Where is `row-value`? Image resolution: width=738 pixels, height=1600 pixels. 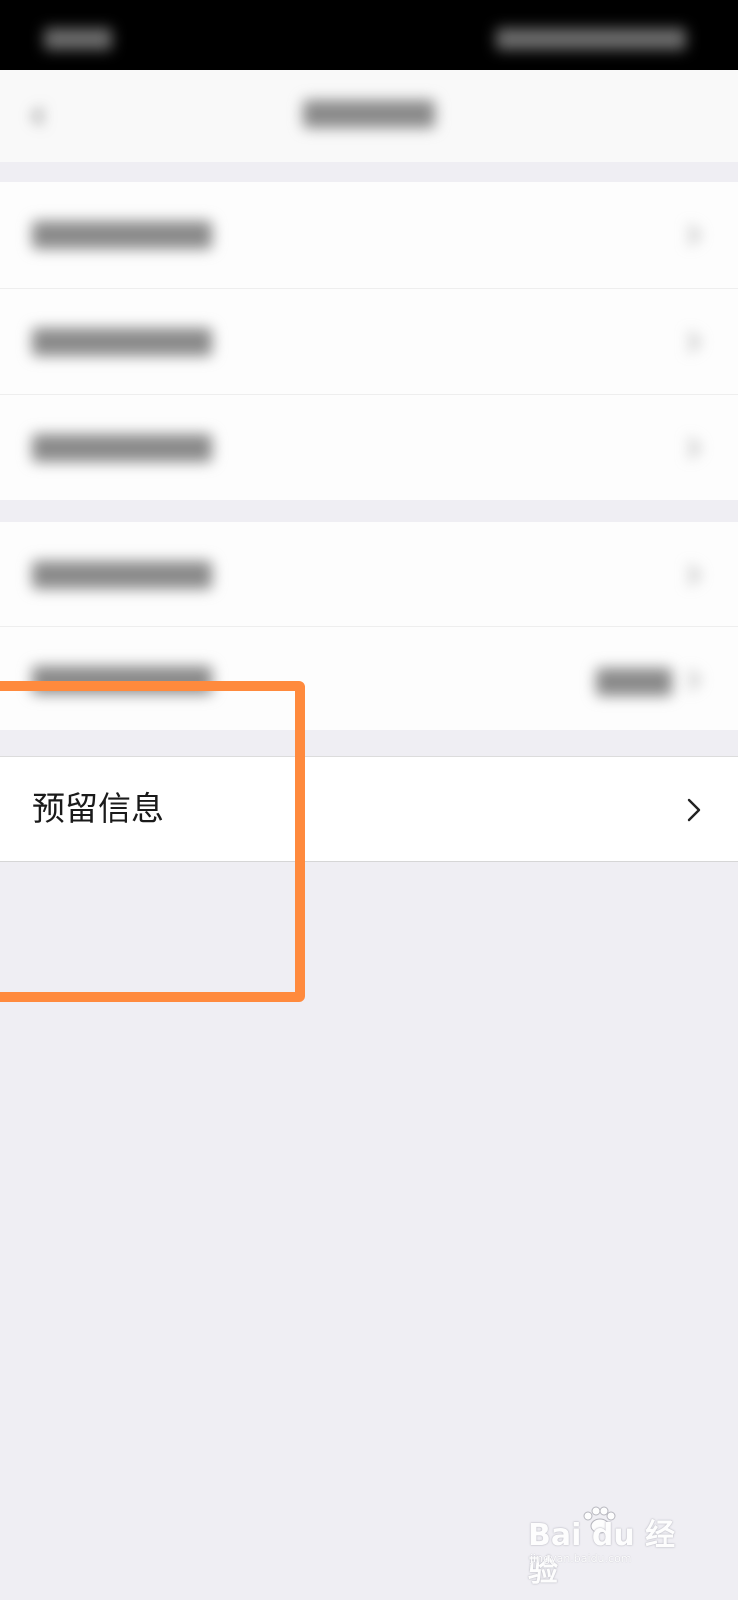
row-value is located at coordinates (634, 682).